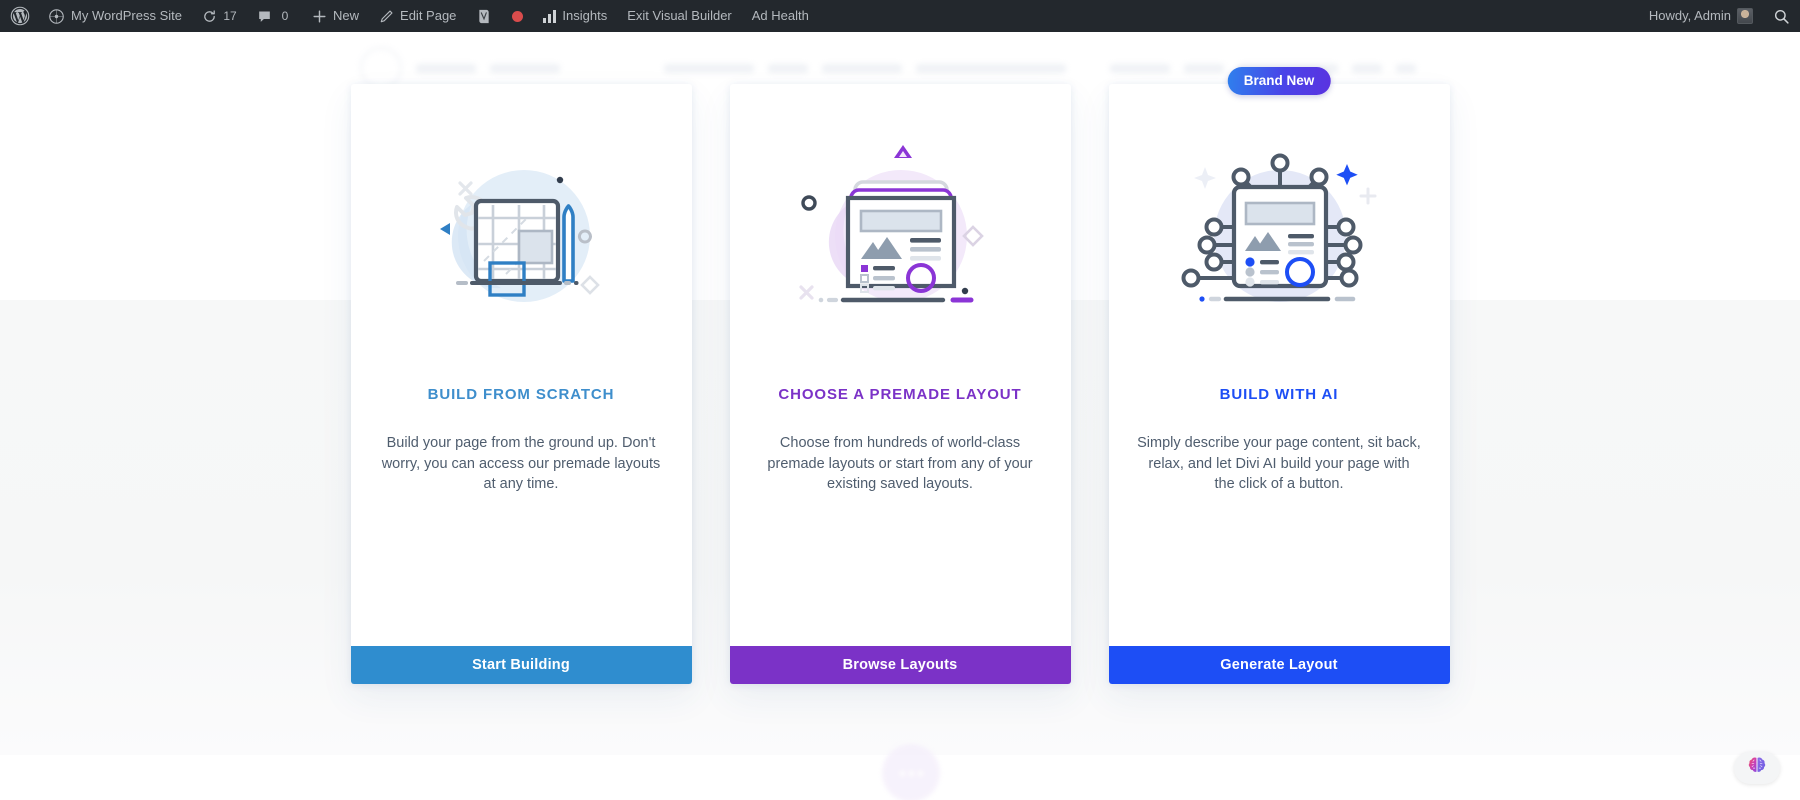 Image resolution: width=1800 pixels, height=800 pixels. What do you see at coordinates (1279, 394) in the screenshot?
I see `card-title-build-with-ai: BUILD WITH AI` at bounding box center [1279, 394].